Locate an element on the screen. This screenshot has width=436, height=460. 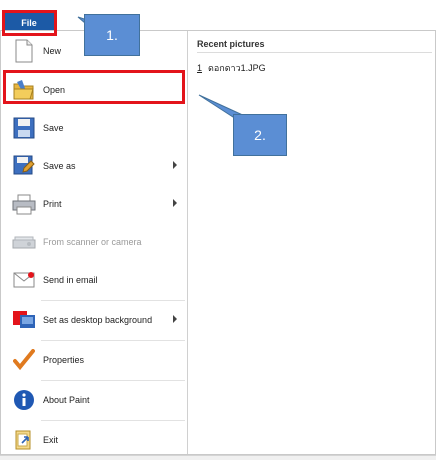
callout-step-1: 1. is located at coordinates (112, 35).